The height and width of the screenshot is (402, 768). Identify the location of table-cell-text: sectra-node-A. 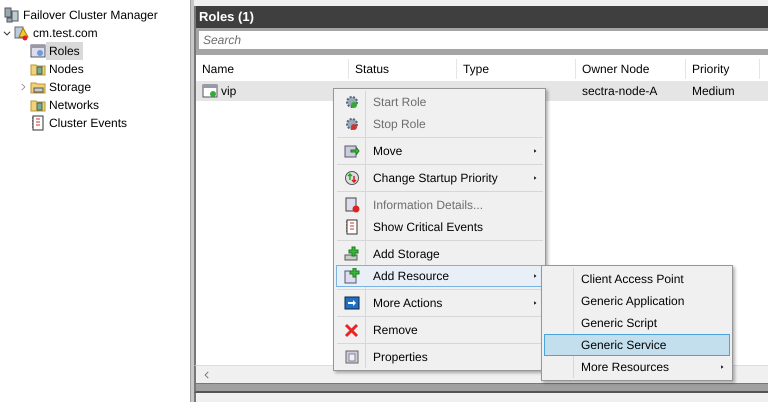
(620, 91).